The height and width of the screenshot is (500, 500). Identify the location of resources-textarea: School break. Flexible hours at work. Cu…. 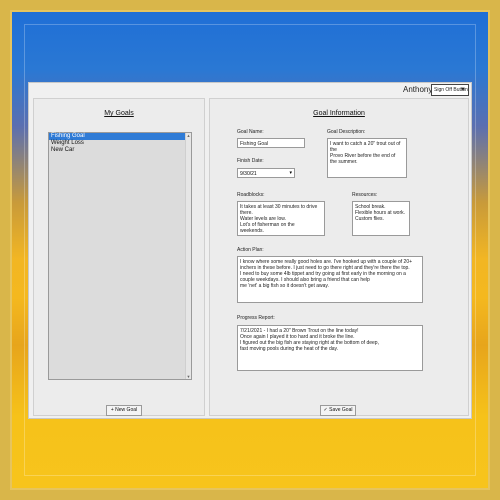
(381, 218).